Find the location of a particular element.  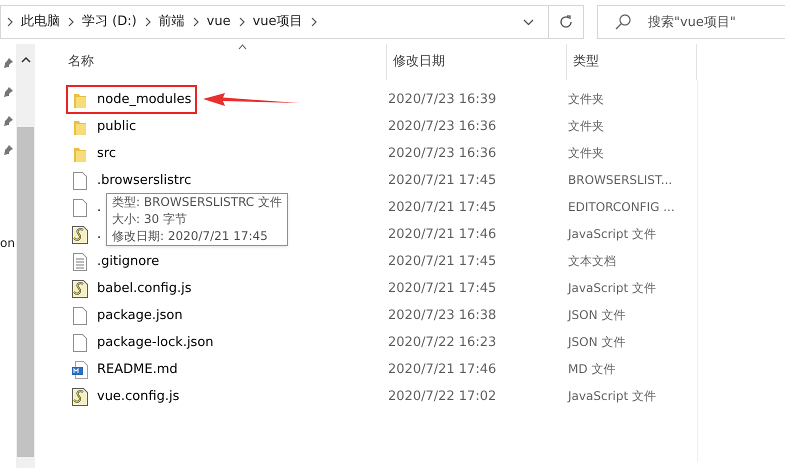

scroll-up-icon is located at coordinates (25, 59).